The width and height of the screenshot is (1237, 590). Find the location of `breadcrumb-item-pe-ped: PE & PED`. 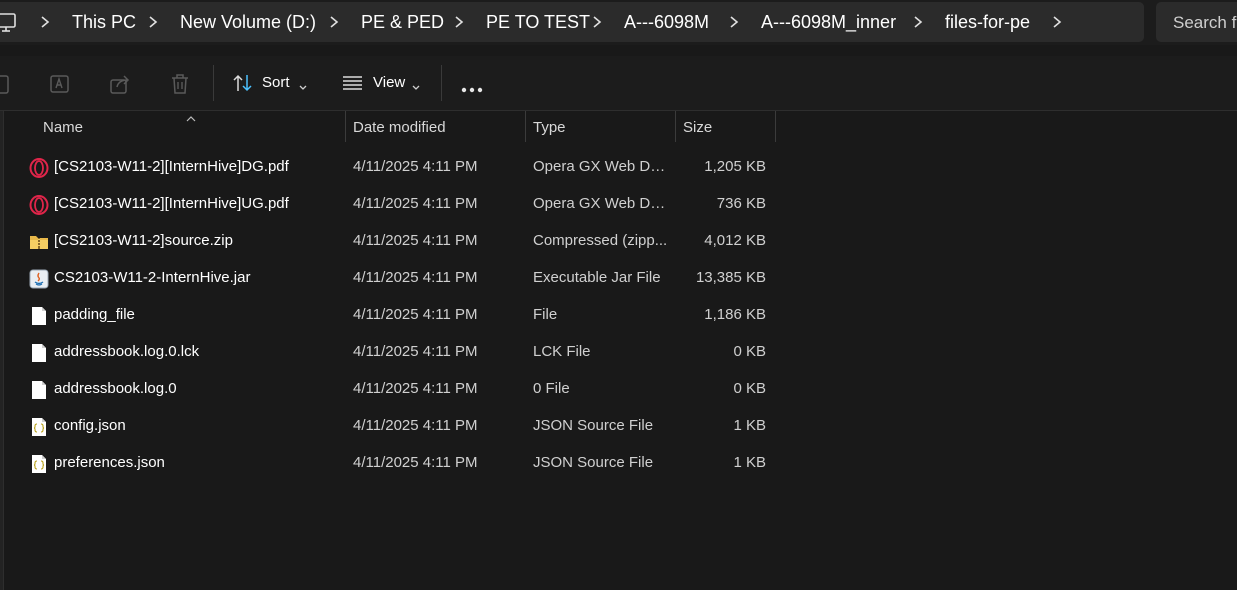

breadcrumb-item-pe-ped: PE & PED is located at coordinates (402, 22).